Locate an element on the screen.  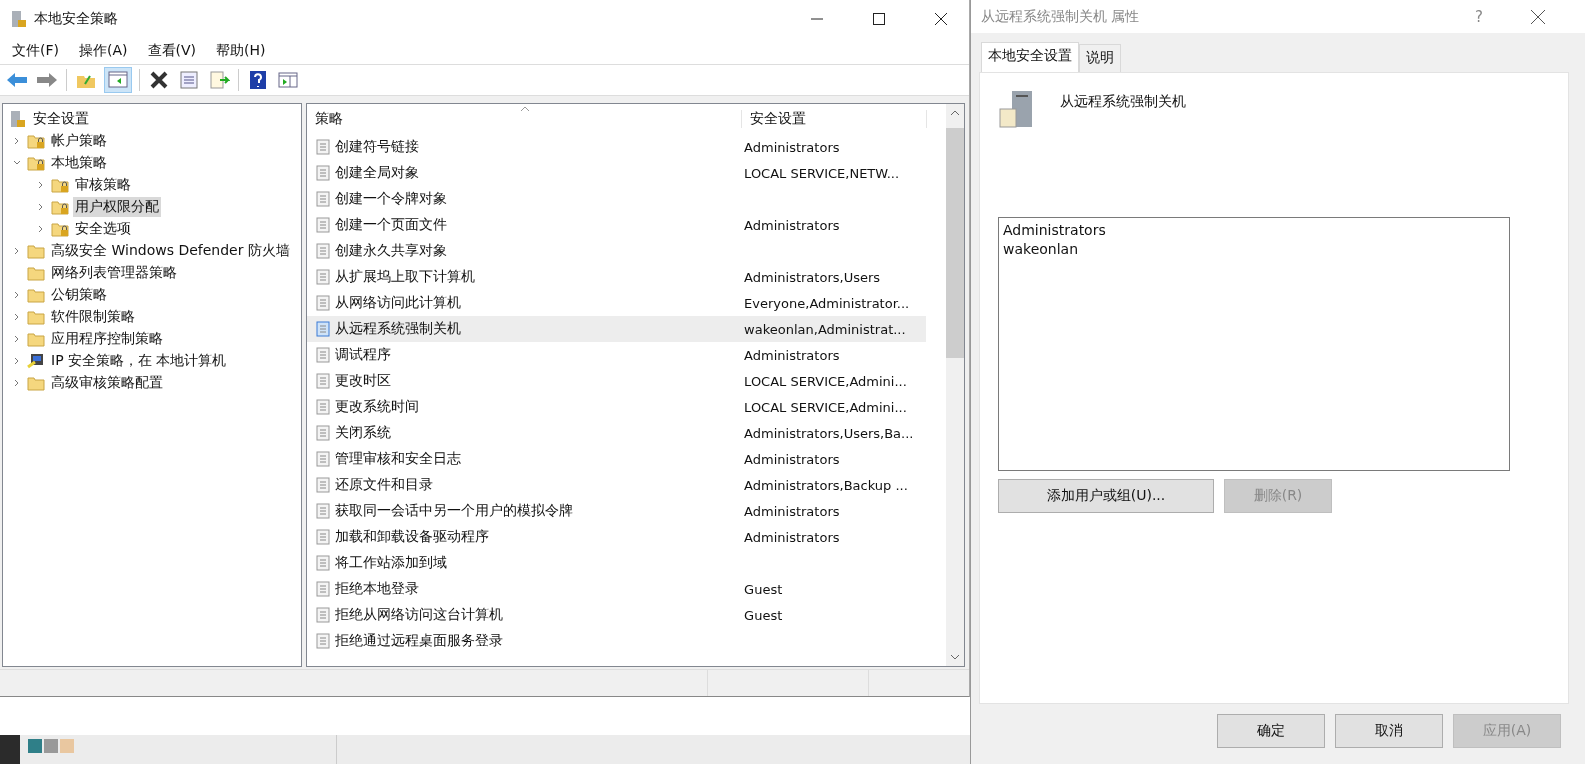
tree-item: 用户权限分配 is located at coordinates (117, 207).